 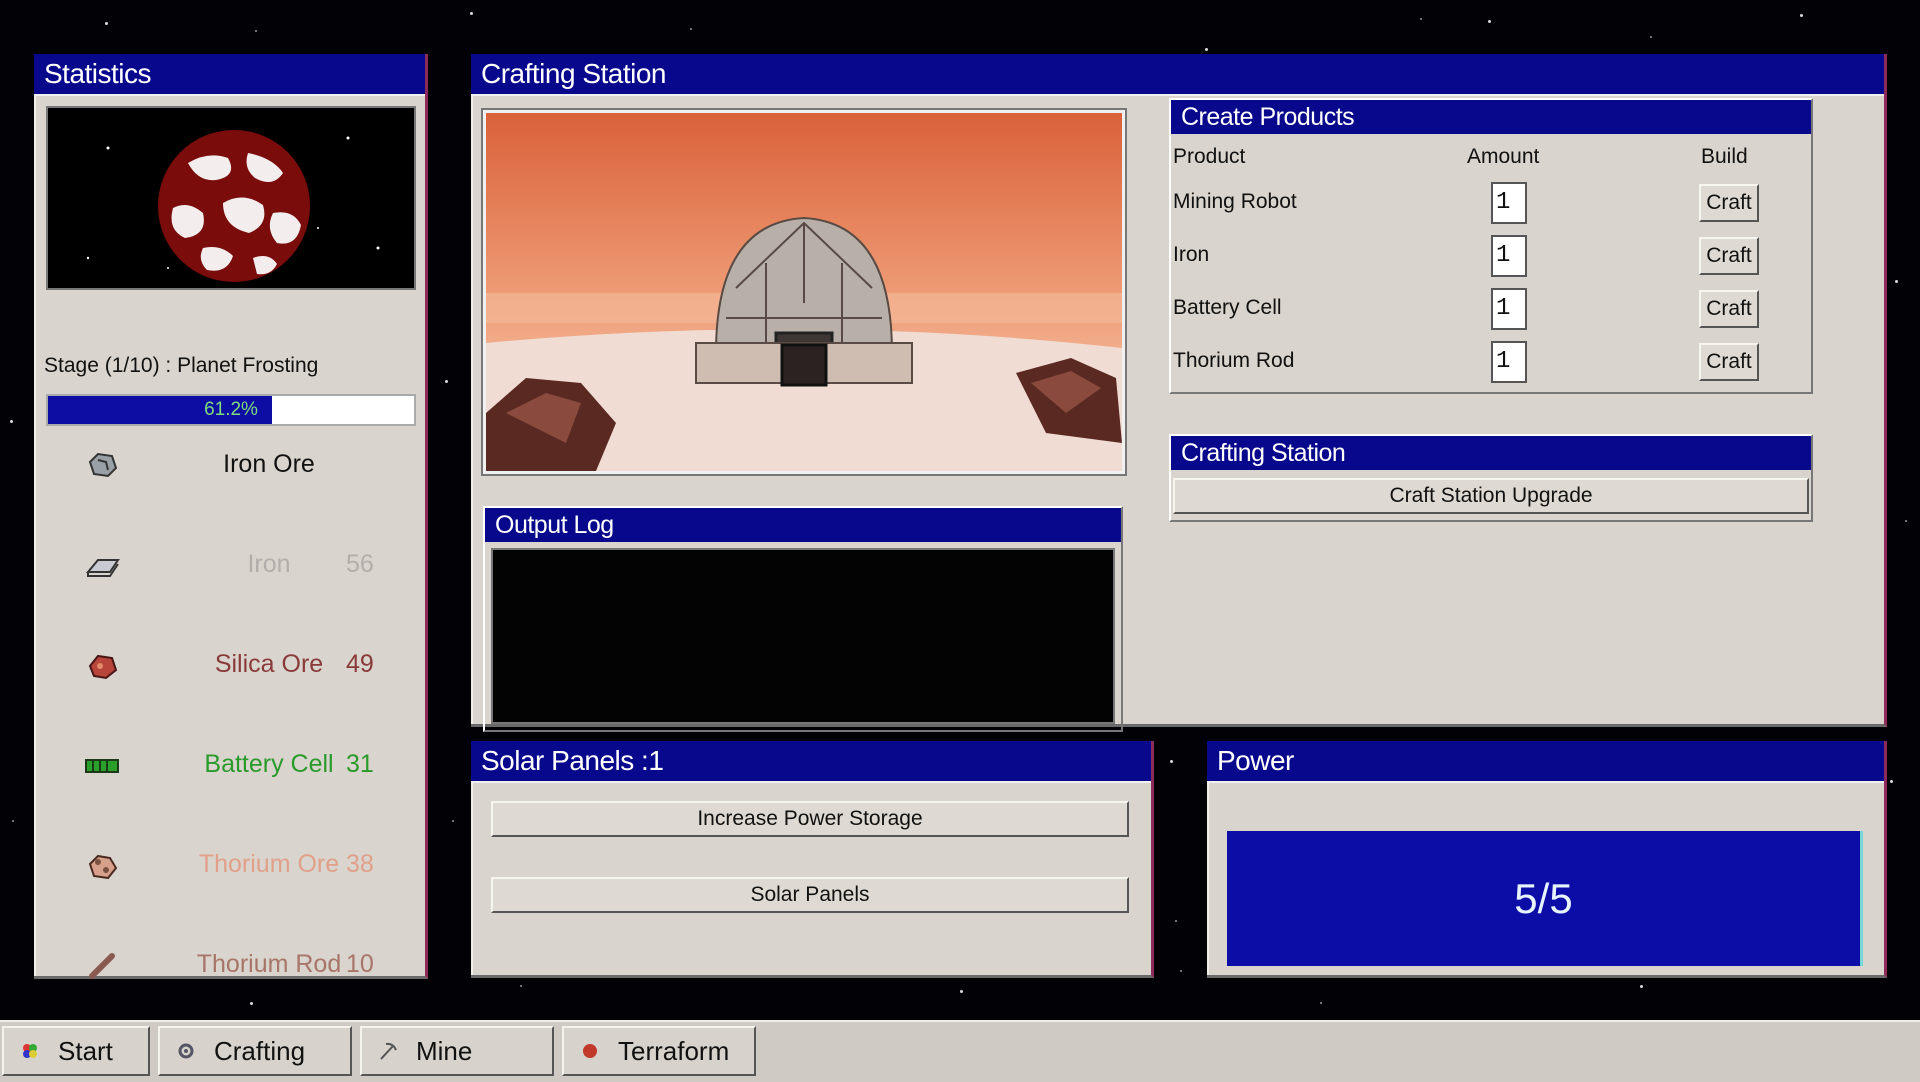 I want to click on terraform-icon, so click(x=590, y=1051).